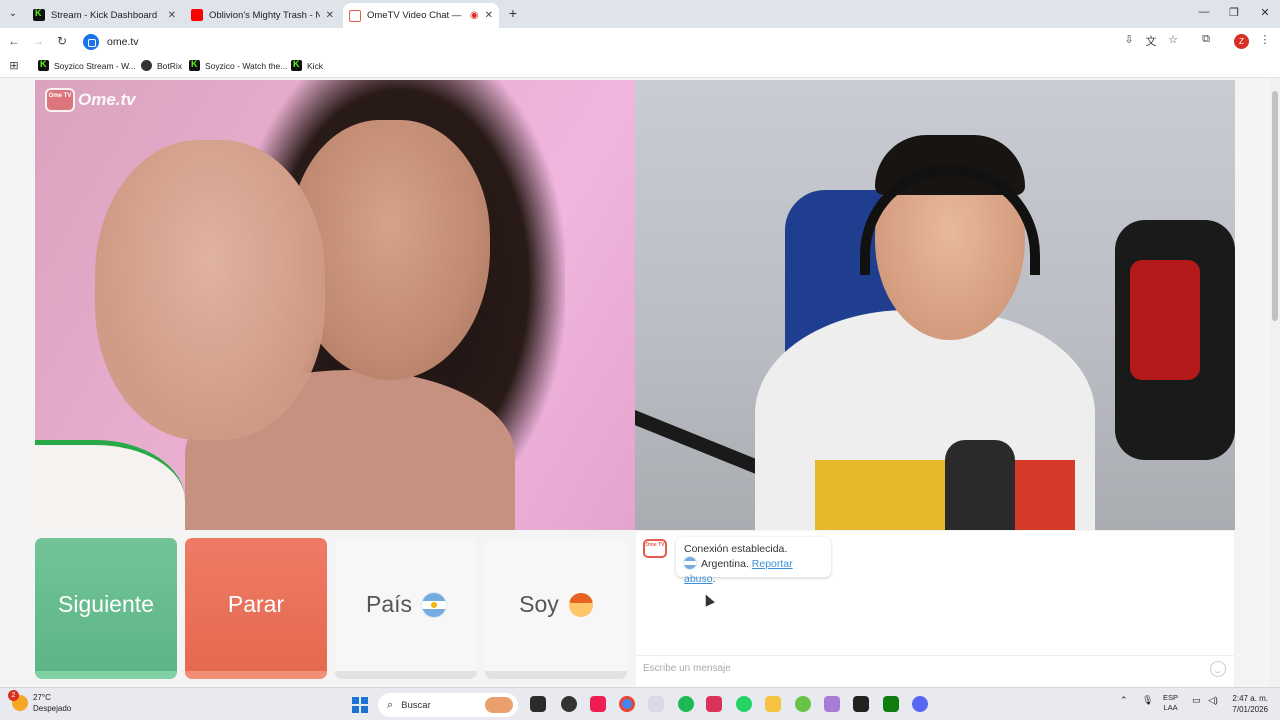  I want to click on tab-ometv: OmeTV Video Chat — Ome ◉ ✕, so click(421, 15).